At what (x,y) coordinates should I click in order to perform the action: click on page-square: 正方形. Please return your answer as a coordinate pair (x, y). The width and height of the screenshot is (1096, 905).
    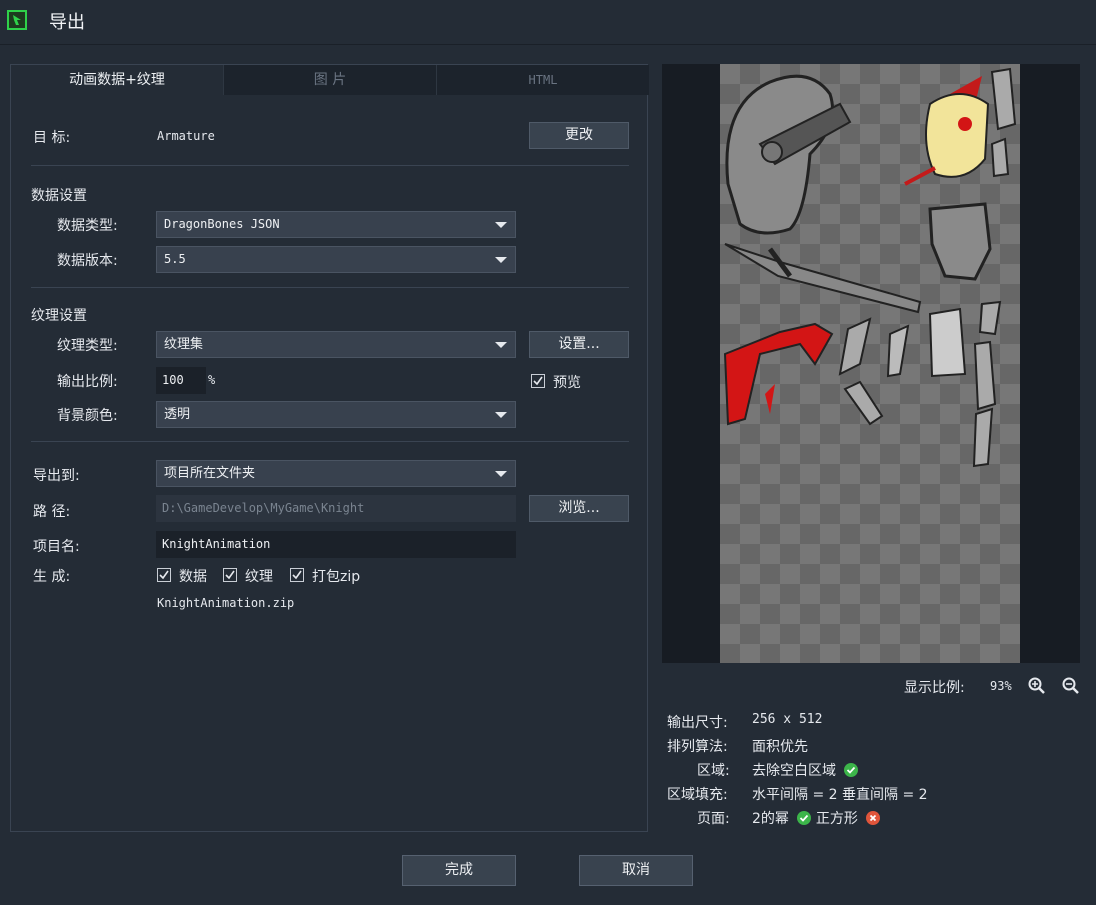
    Looking at the image, I should click on (836, 819).